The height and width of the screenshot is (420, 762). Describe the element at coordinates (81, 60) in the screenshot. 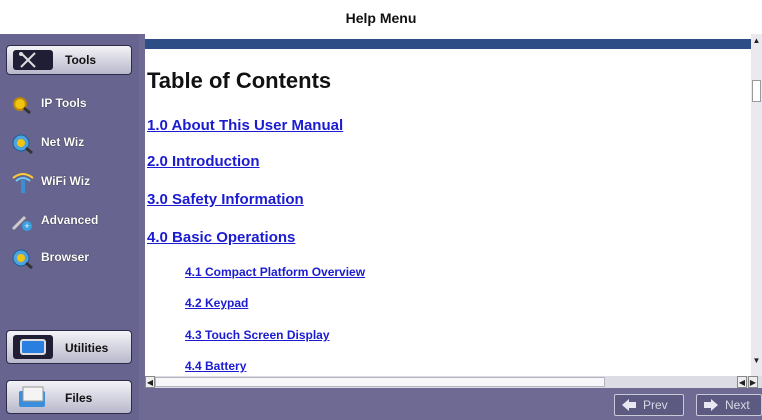

I see `tools-label: Tools` at that location.